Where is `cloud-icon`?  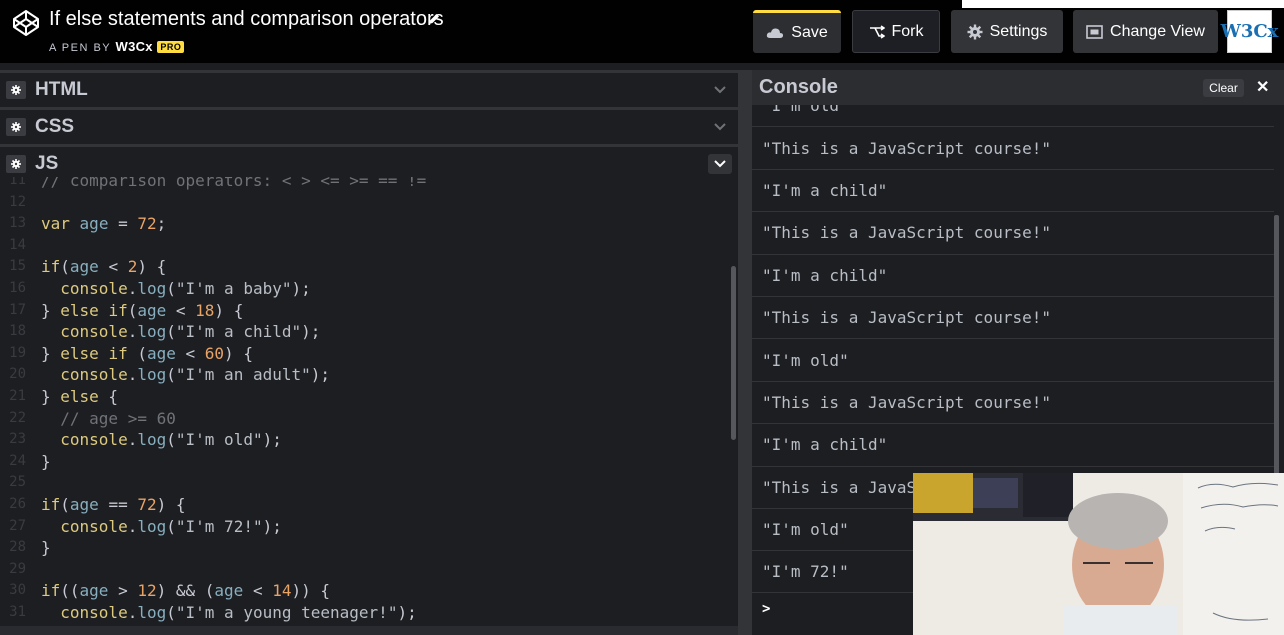 cloud-icon is located at coordinates (775, 33).